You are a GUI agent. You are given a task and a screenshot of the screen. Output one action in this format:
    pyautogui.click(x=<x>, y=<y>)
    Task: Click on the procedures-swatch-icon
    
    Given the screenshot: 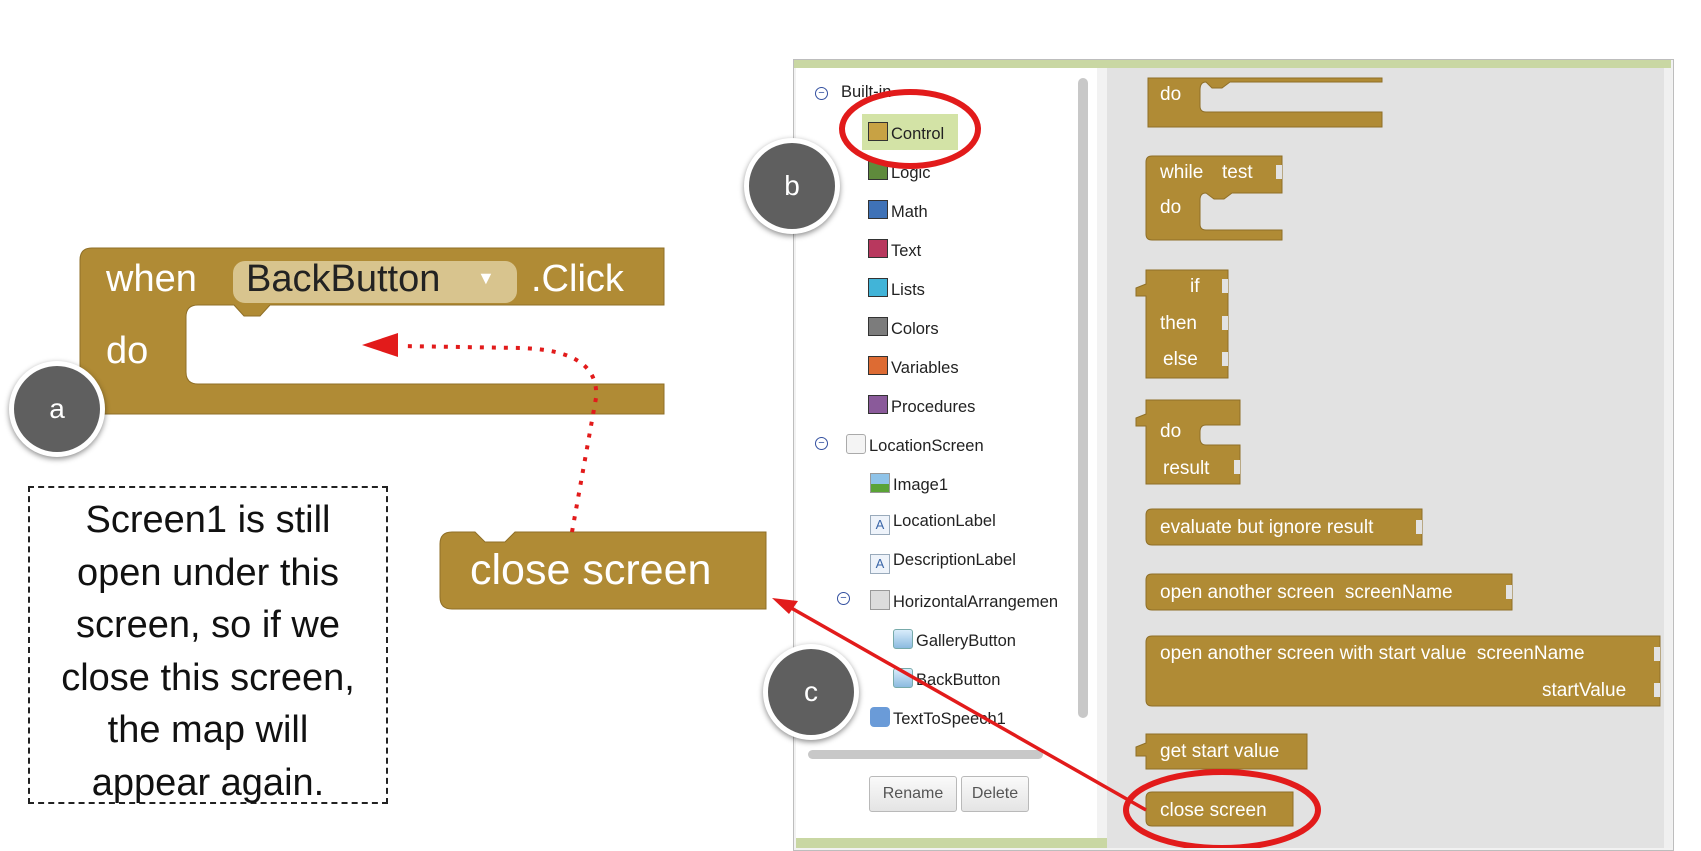 What is the action you would take?
    pyautogui.click(x=878, y=404)
    